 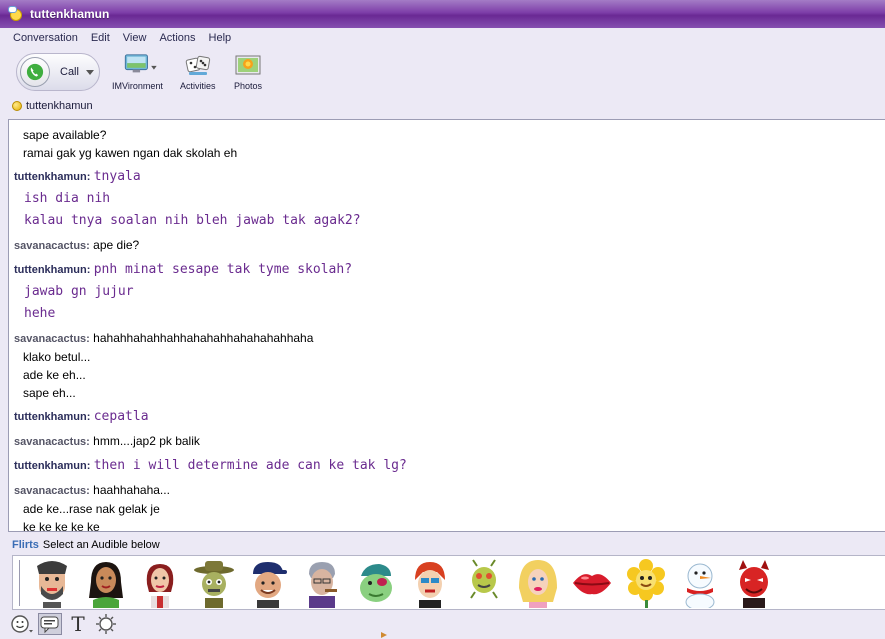 I want to click on menu-edit: Edit, so click(x=100, y=38).